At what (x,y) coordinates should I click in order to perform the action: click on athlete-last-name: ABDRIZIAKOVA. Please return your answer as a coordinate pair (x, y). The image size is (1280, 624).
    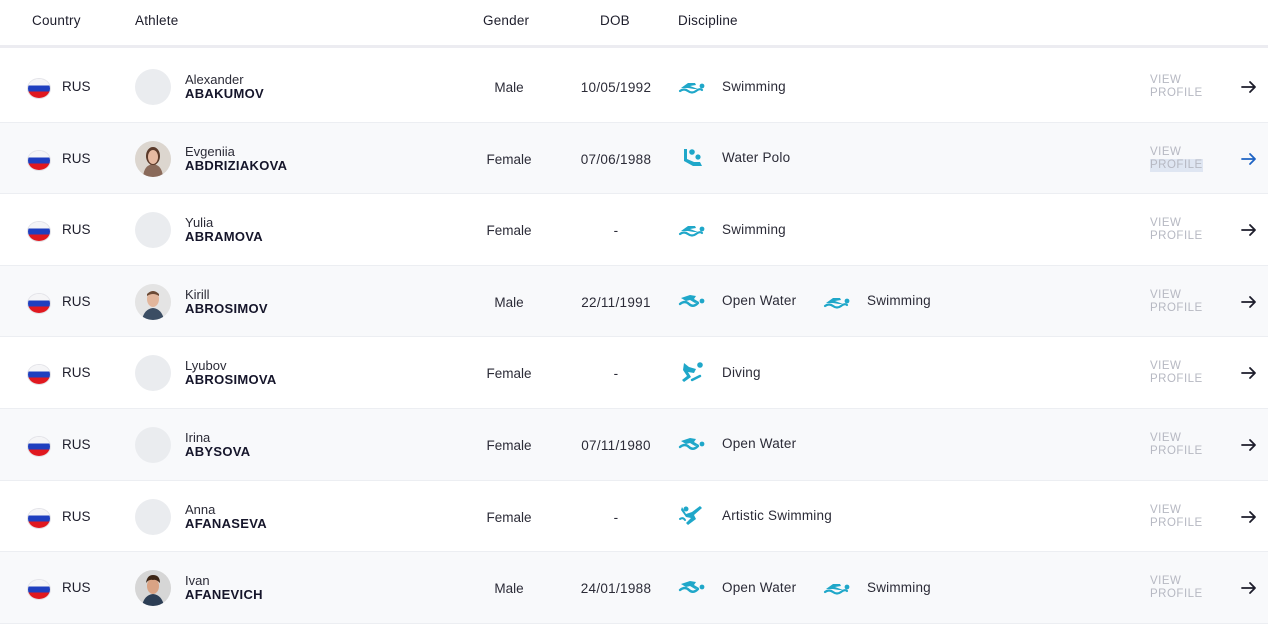
    Looking at the image, I should click on (236, 165).